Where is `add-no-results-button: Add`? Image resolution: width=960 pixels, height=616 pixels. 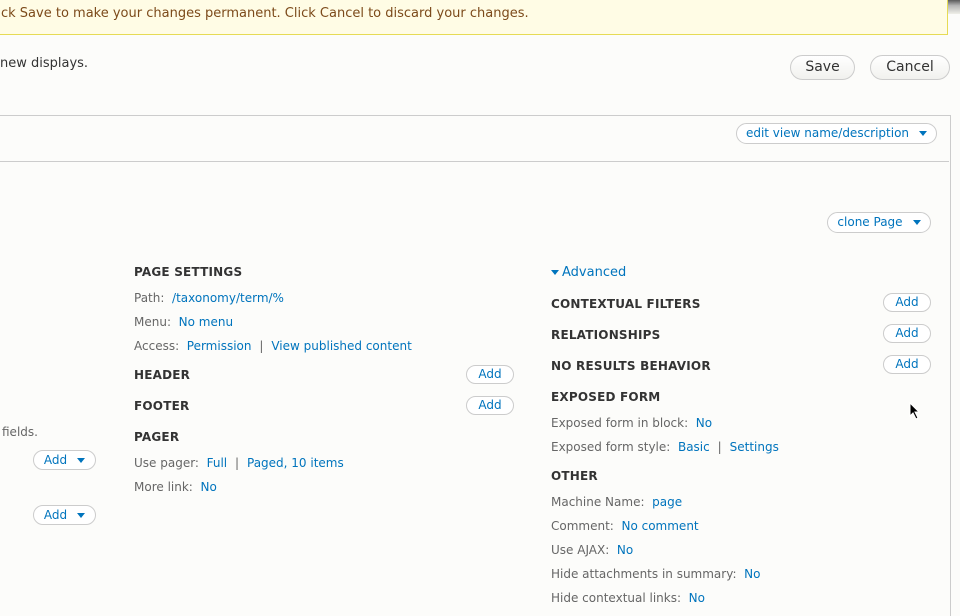 add-no-results-button: Add is located at coordinates (907, 364).